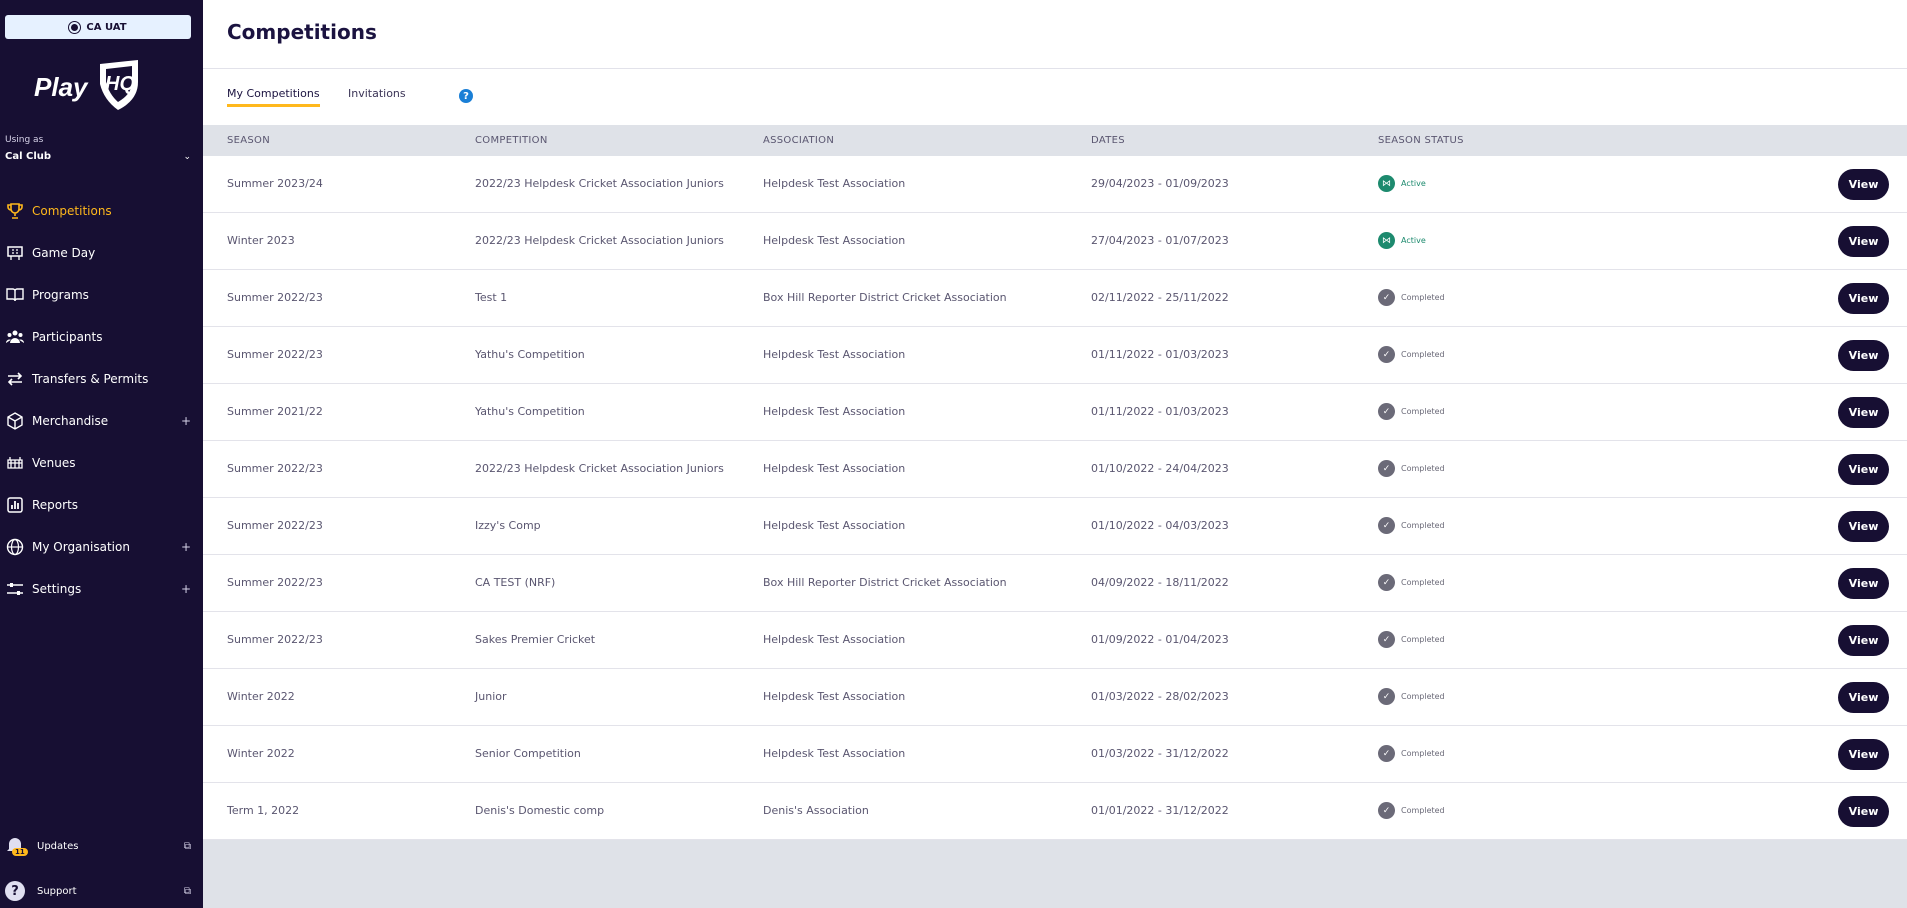 The image size is (1907, 908). Describe the element at coordinates (89, 86) in the screenshot. I see `playhq-logo: Play HQ` at that location.